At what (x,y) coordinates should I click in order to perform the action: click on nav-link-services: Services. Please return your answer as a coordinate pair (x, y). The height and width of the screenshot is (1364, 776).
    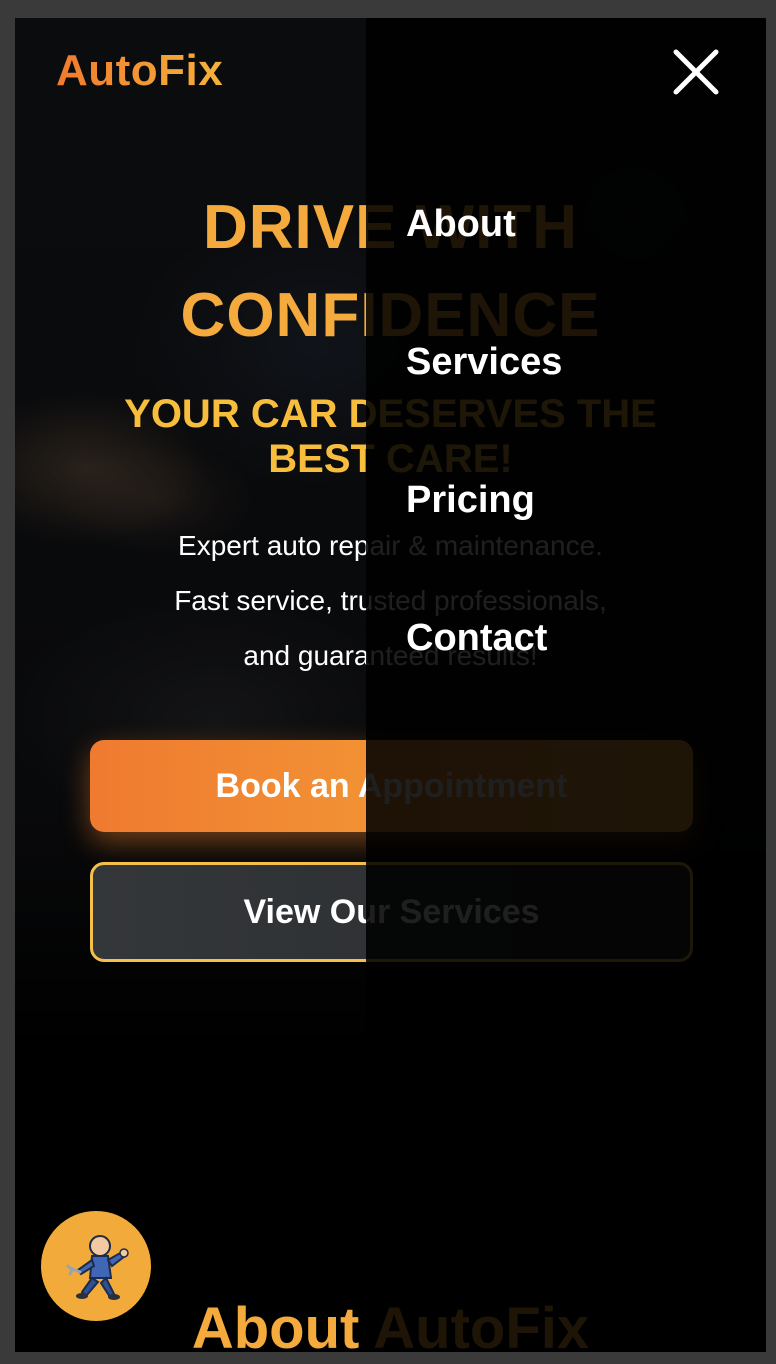
    Looking at the image, I should click on (484, 362).